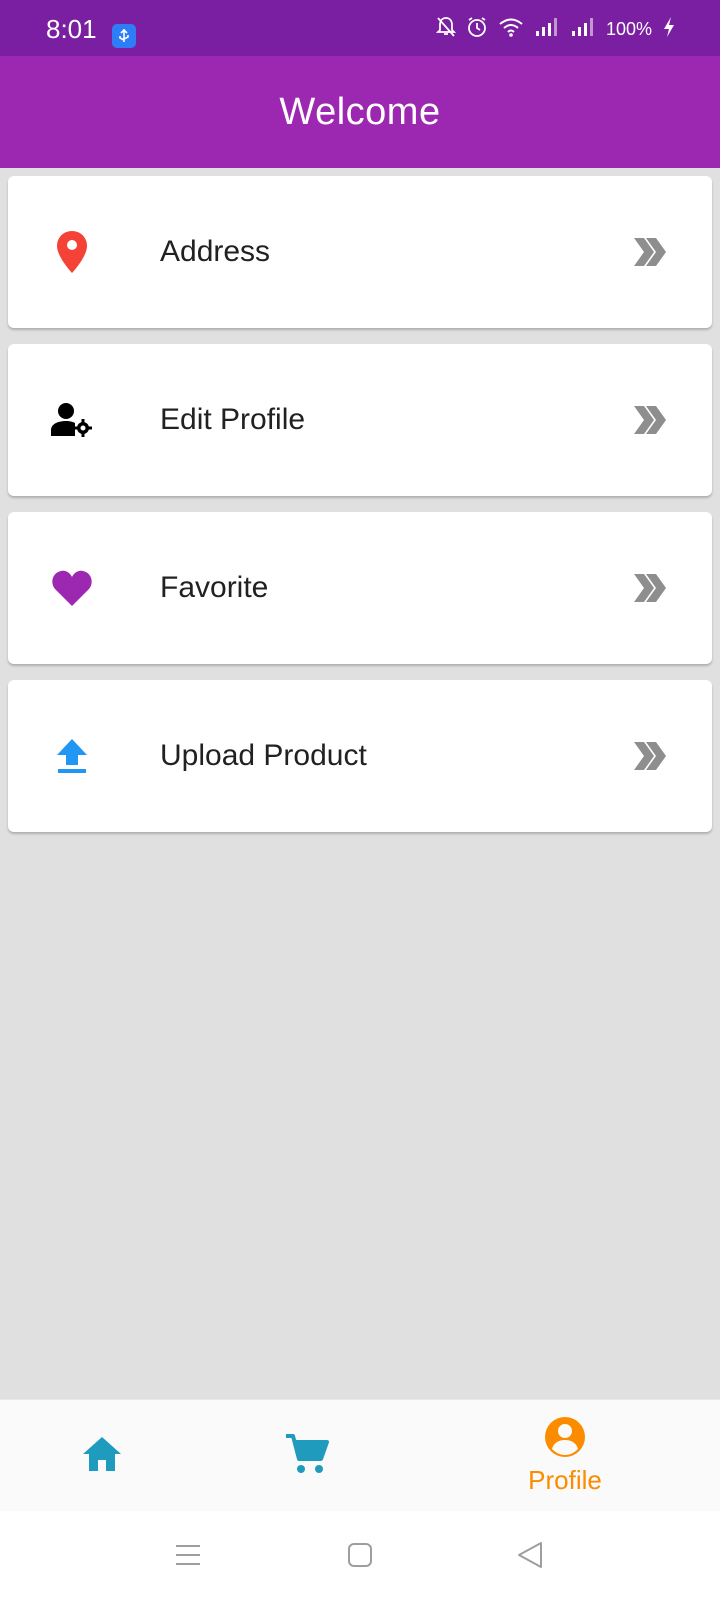 This screenshot has width=720, height=1600. What do you see at coordinates (72, 420) in the screenshot?
I see `user-settings-icon` at bounding box center [72, 420].